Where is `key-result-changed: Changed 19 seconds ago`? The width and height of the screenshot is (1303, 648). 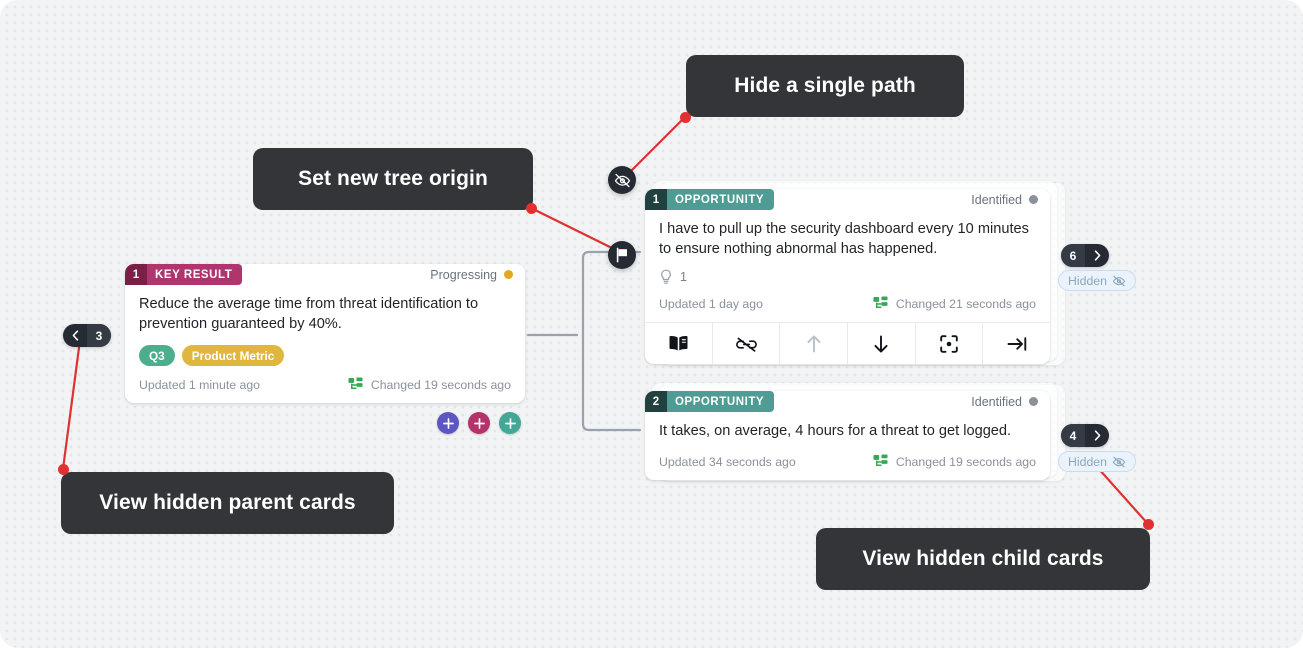 key-result-changed: Changed 19 seconds ago is located at coordinates (429, 384).